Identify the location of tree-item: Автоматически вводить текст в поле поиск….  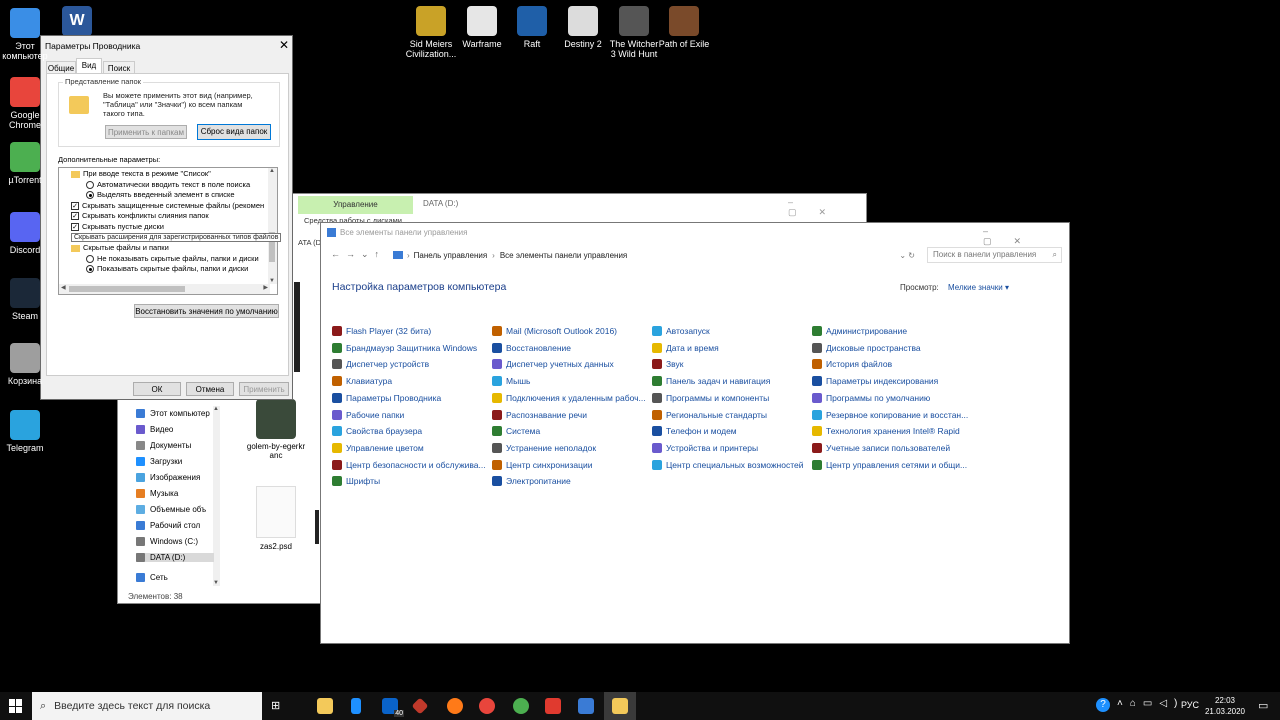
(168, 184).